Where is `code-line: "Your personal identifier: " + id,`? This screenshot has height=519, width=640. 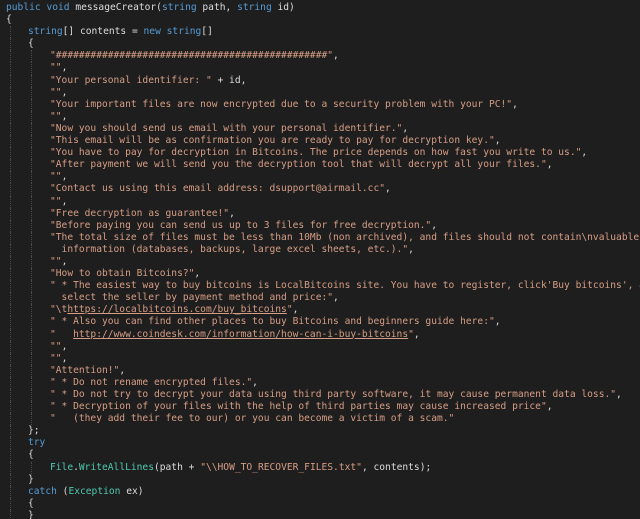
code-line: "Your personal identifier: " + id, is located at coordinates (320, 80).